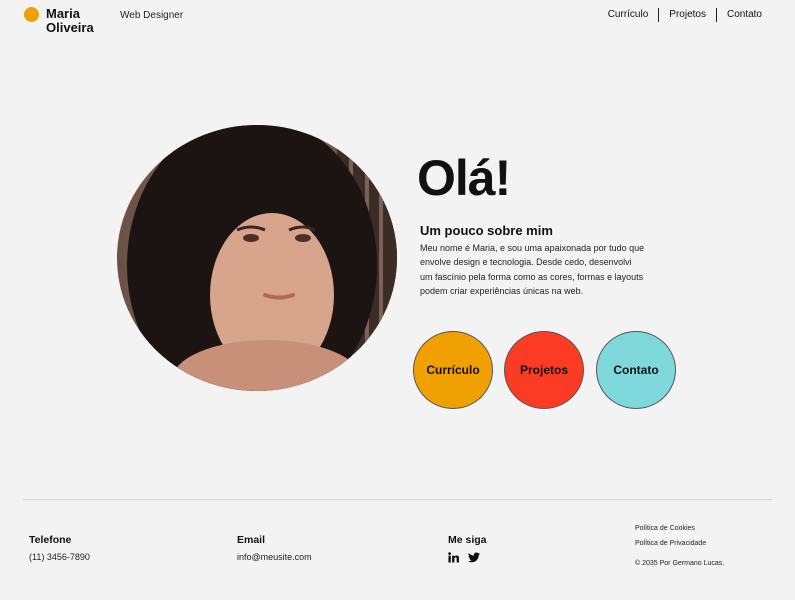 This screenshot has height=600, width=795. I want to click on nav-link-contato: Contato, so click(739, 15).